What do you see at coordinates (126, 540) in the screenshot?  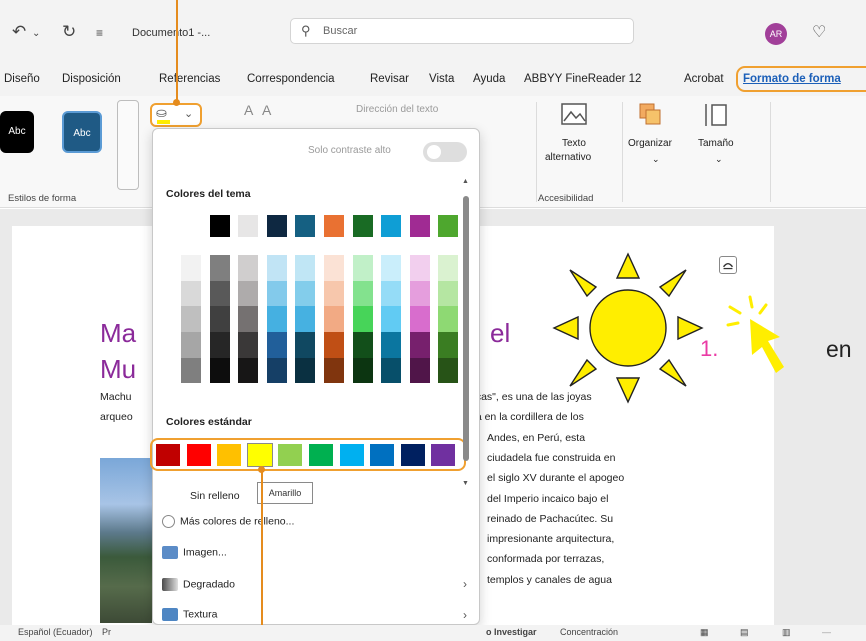 I see `machu-picchu-photo` at bounding box center [126, 540].